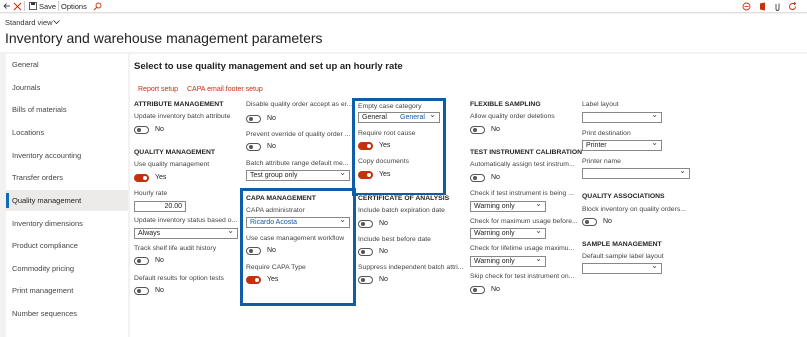  What do you see at coordinates (159, 129) in the screenshot?
I see `update-batch-value: No` at bounding box center [159, 129].